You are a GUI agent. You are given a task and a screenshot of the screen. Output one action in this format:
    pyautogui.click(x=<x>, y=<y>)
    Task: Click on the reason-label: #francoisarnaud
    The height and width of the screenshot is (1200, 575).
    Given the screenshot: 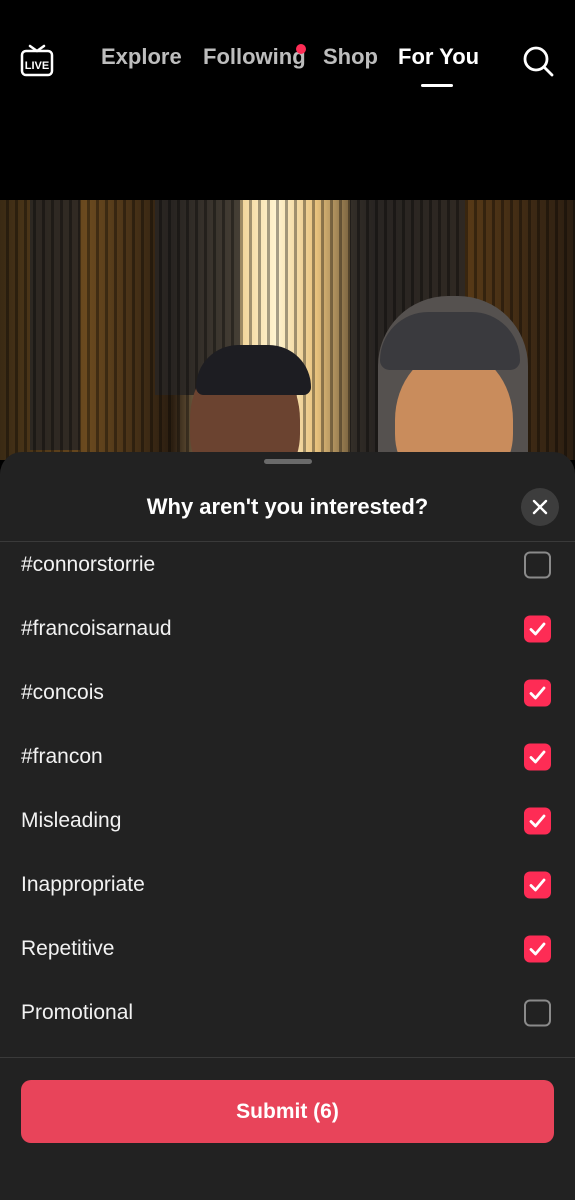 What is the action you would take?
    pyautogui.click(x=96, y=628)
    